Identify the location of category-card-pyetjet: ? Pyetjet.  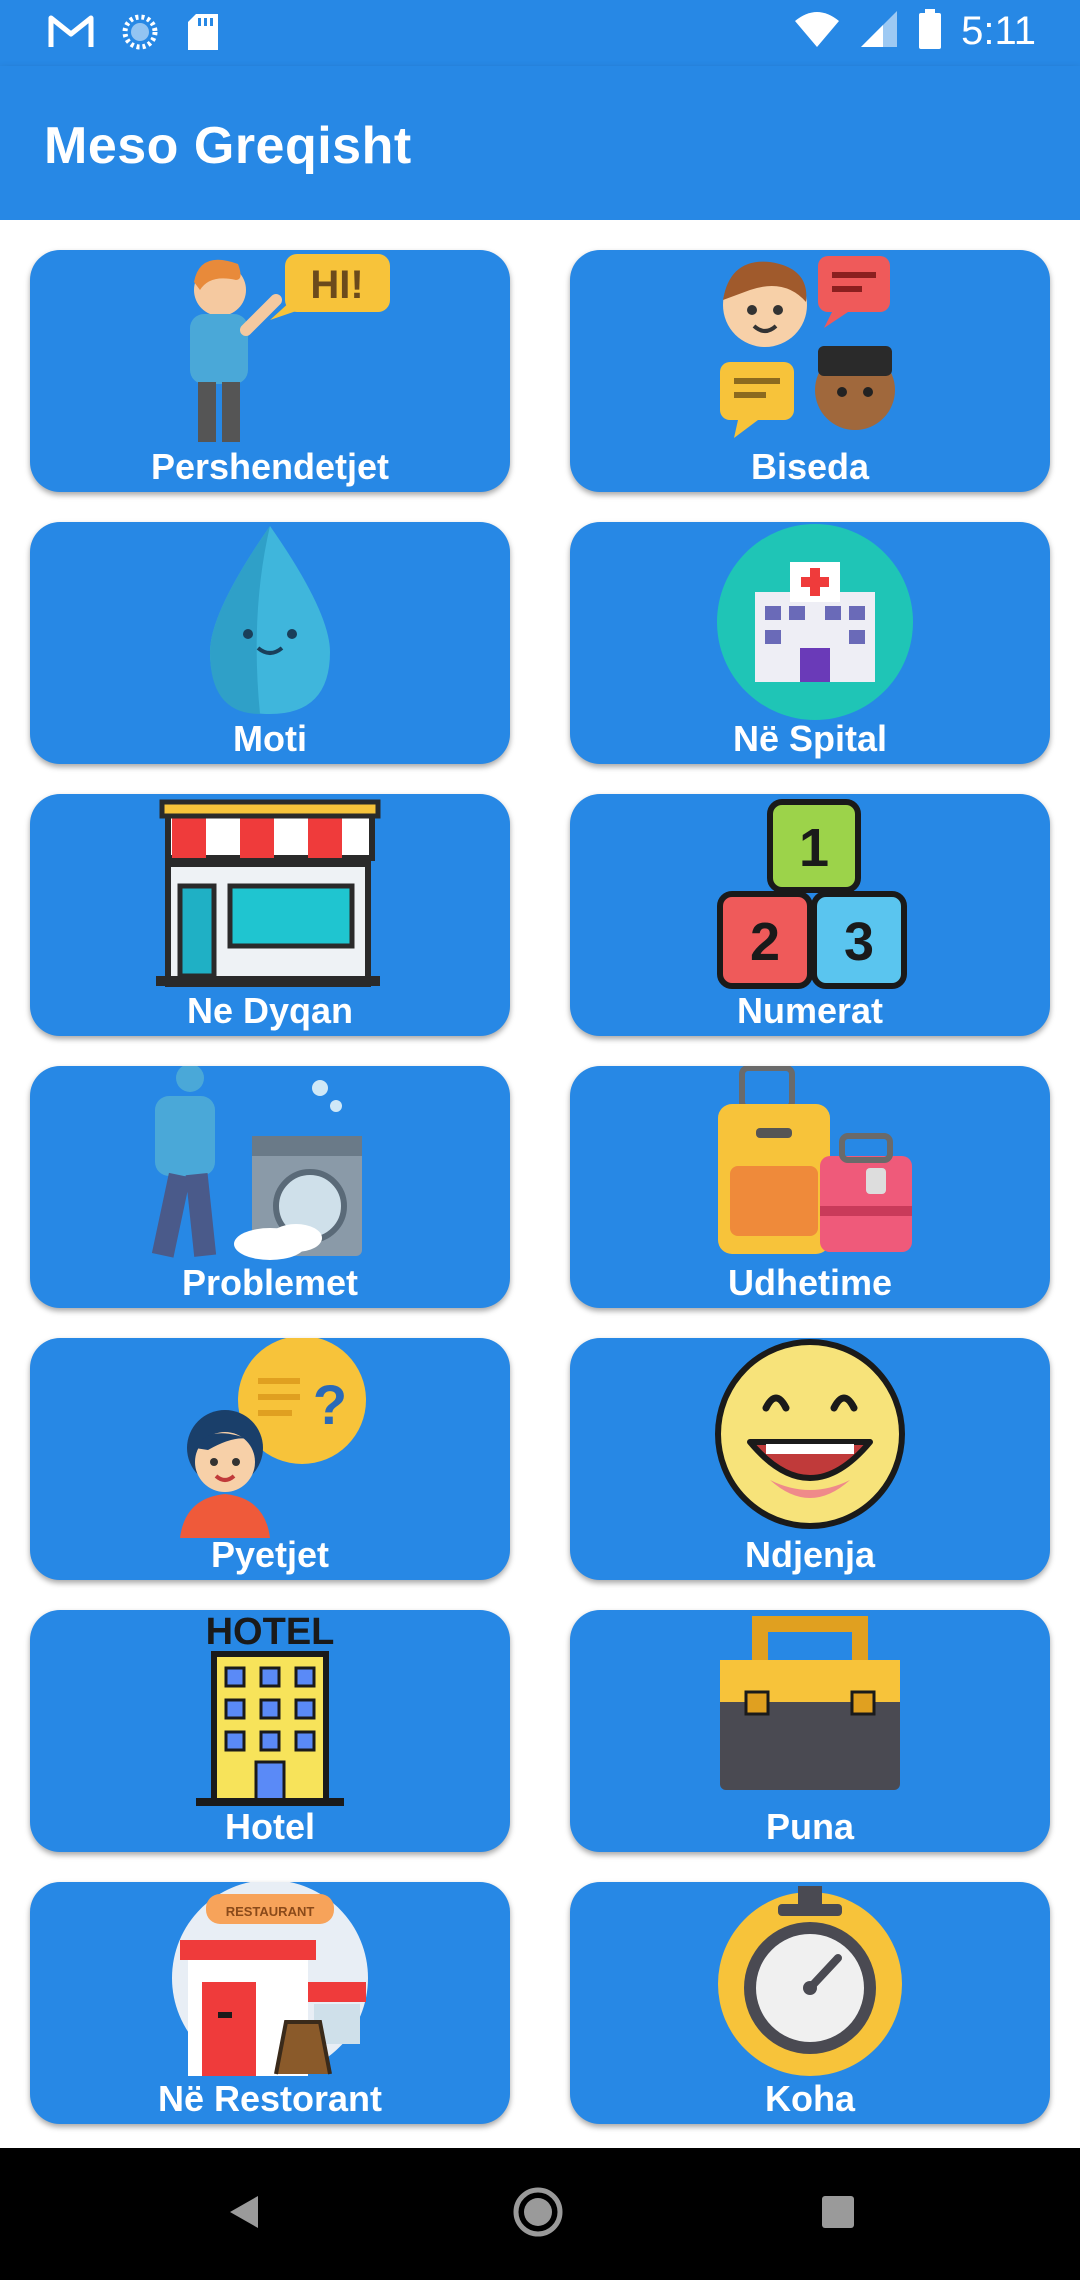
(270, 1459).